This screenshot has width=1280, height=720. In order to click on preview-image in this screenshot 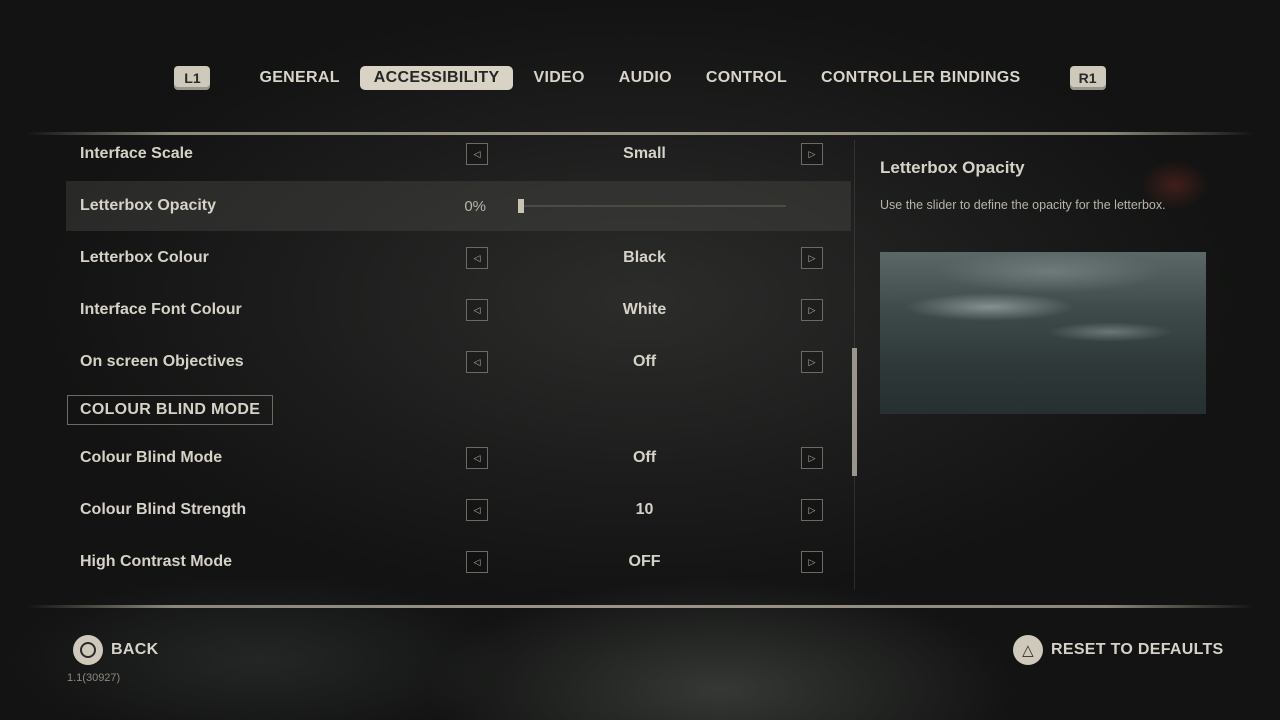, I will do `click(1043, 333)`.